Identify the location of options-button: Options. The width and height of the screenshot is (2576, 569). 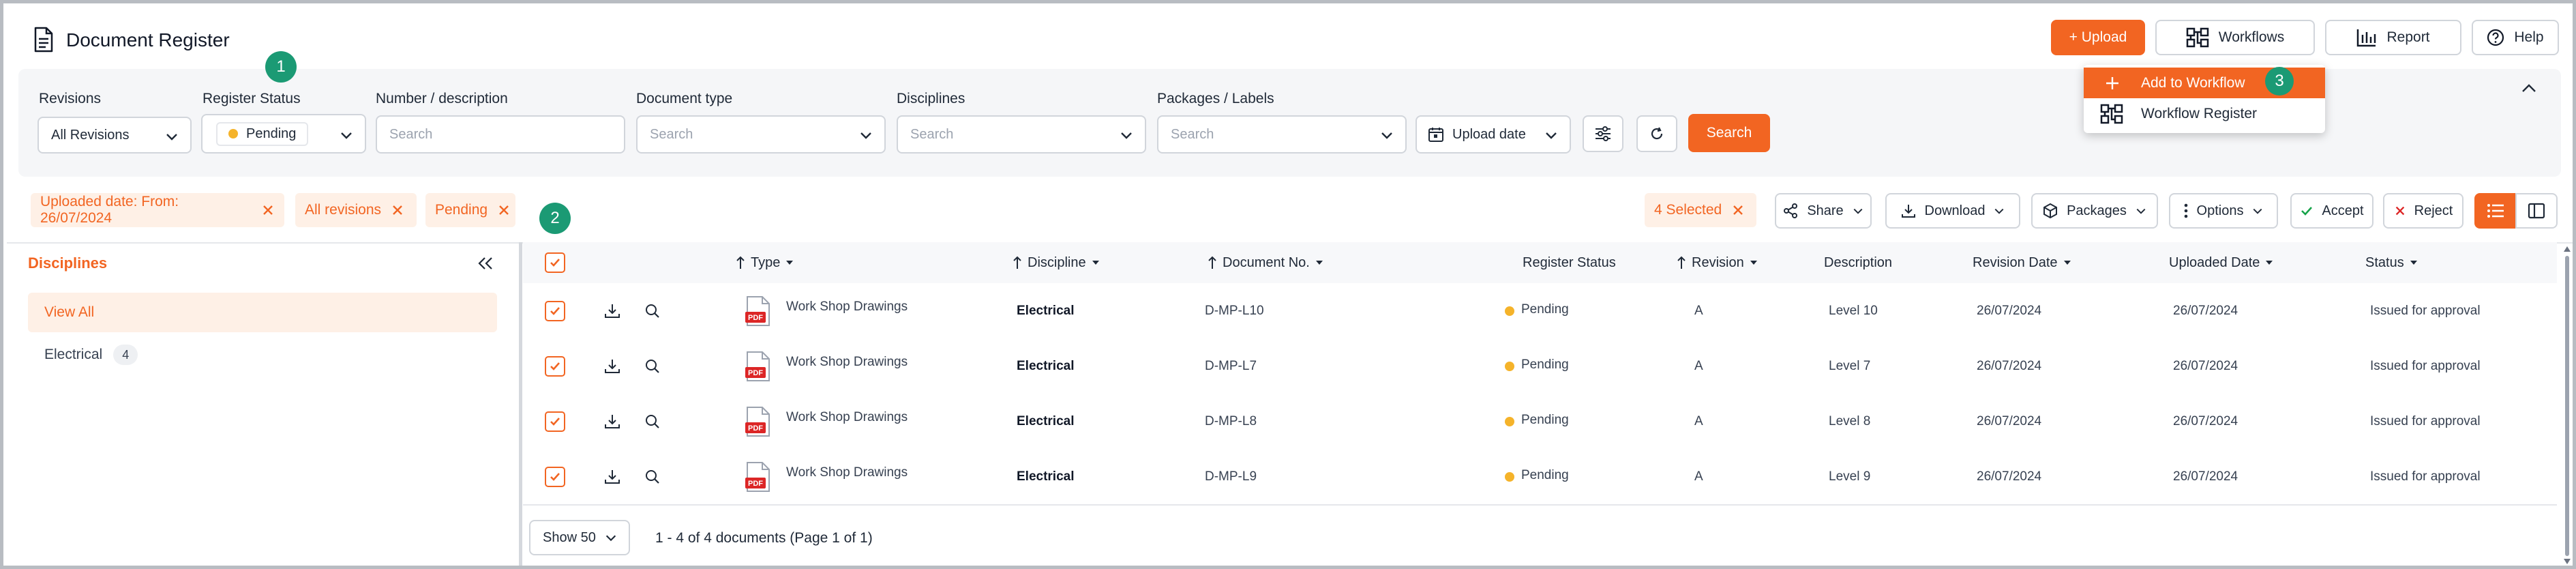
(2223, 211).